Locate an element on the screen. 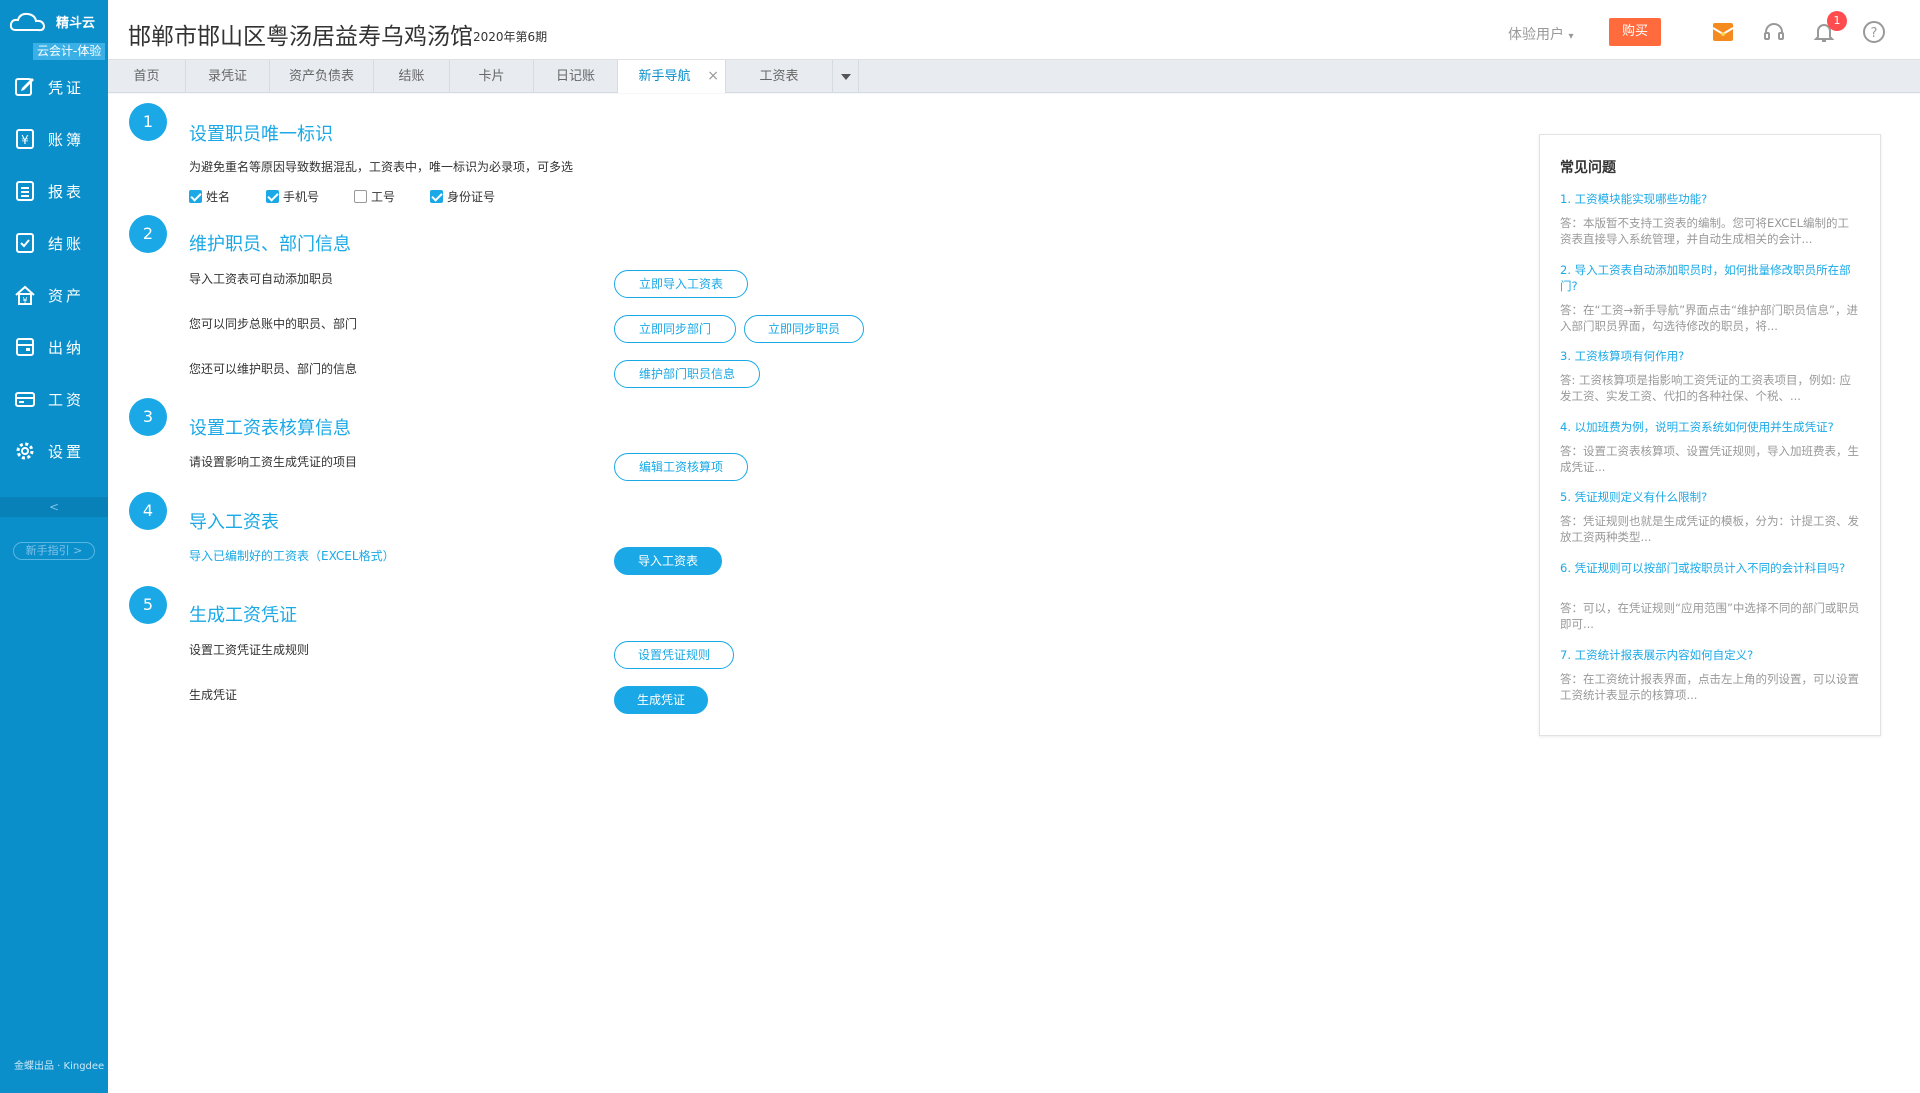  sidebar-collapse-button: < is located at coordinates (54, 507).